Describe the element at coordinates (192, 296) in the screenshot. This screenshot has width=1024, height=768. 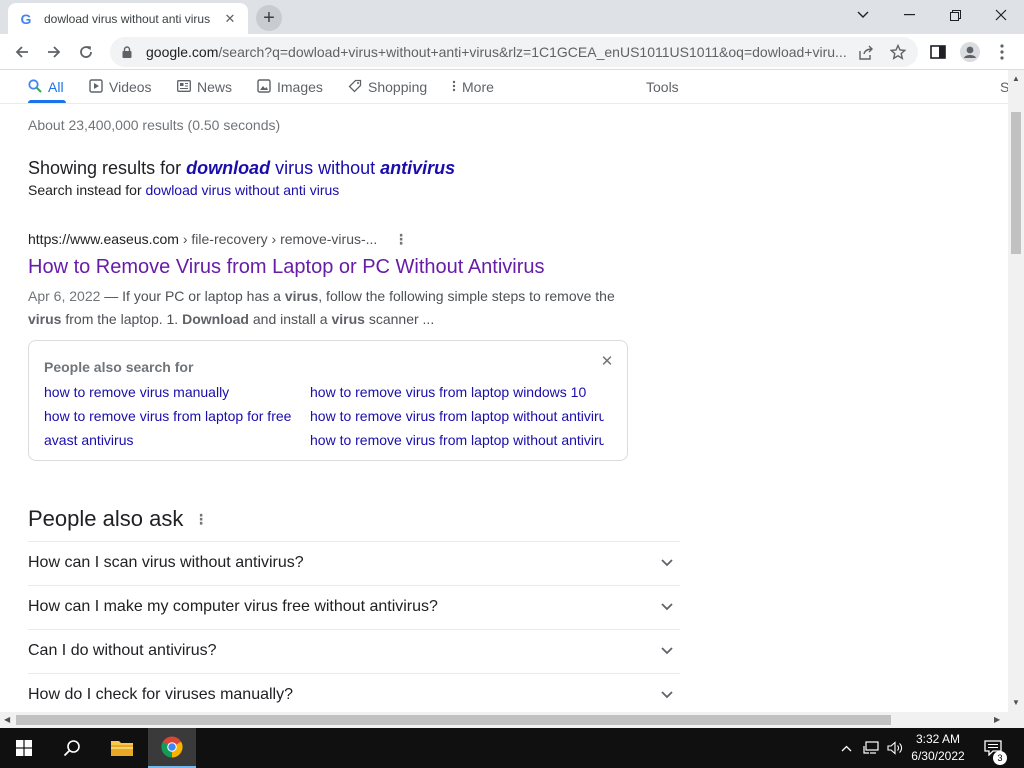
I see `snippet-part: — If your PC or laptop has a` at that location.